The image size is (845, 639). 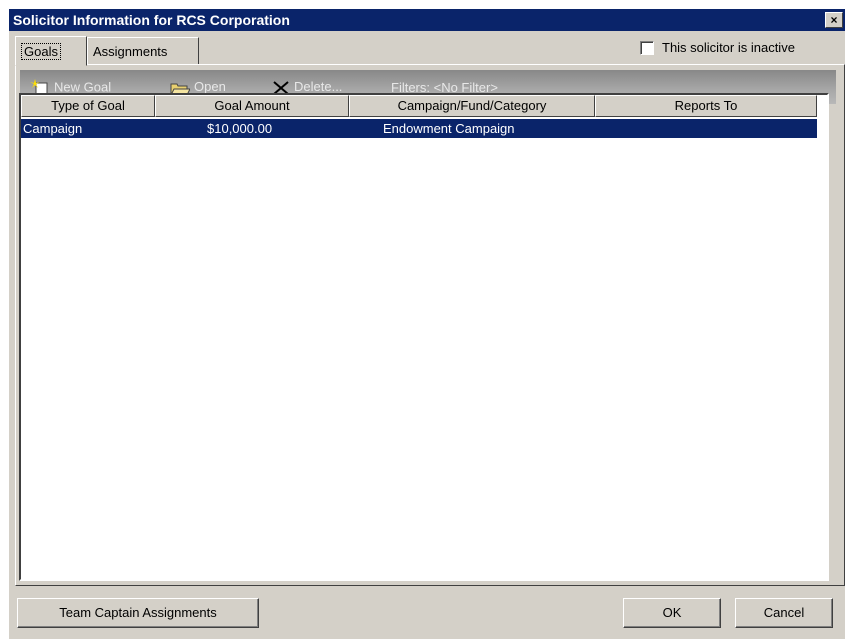 What do you see at coordinates (784, 613) in the screenshot?
I see `cancel-button: Cancel` at bounding box center [784, 613].